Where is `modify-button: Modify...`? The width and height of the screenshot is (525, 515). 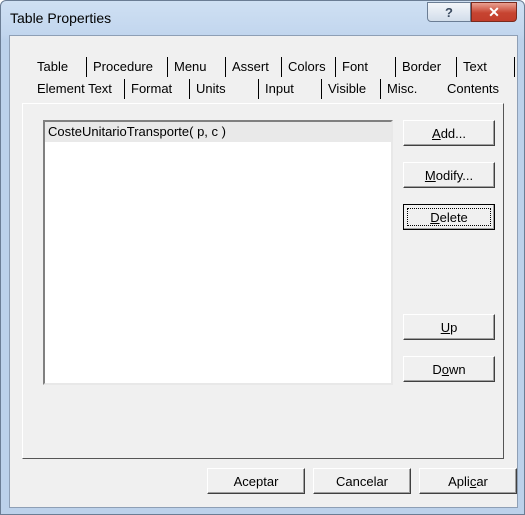
modify-button: Modify... is located at coordinates (449, 175).